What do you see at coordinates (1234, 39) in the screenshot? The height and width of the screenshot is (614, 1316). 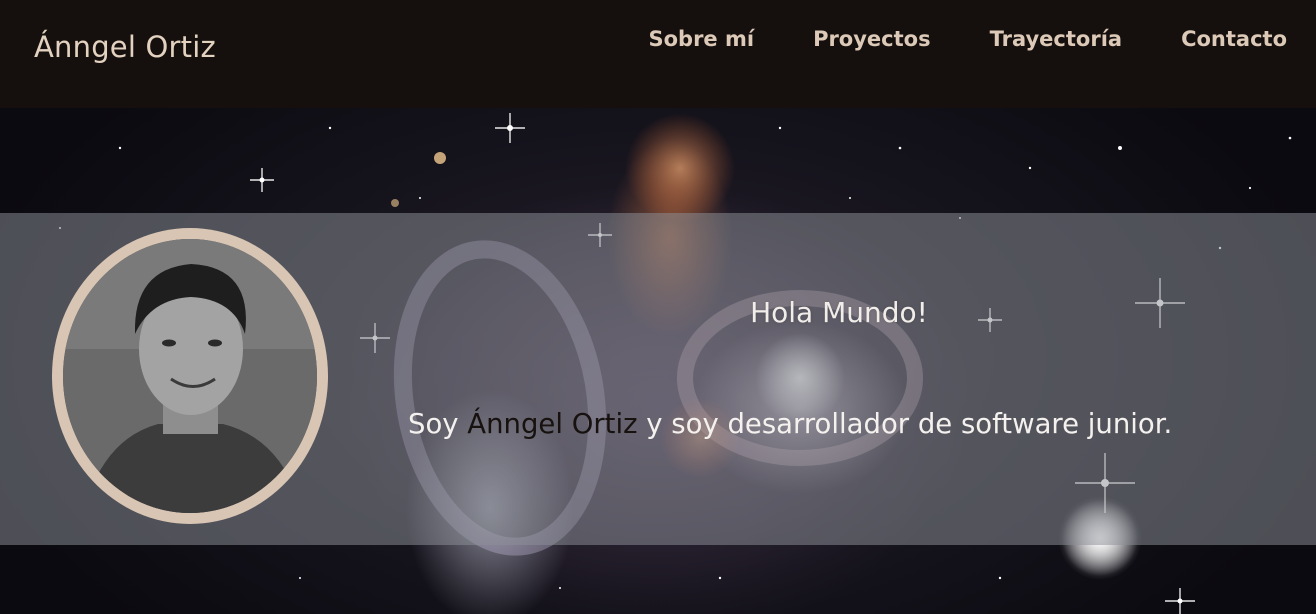 I see `nav-link-contacto: Contacto` at bounding box center [1234, 39].